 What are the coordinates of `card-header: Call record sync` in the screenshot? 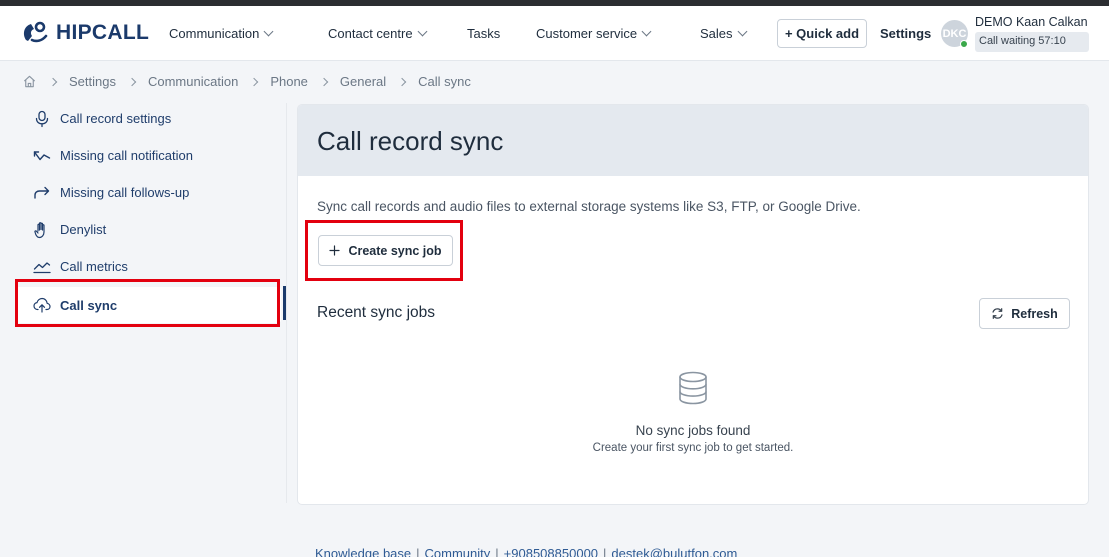 It's located at (693, 140).